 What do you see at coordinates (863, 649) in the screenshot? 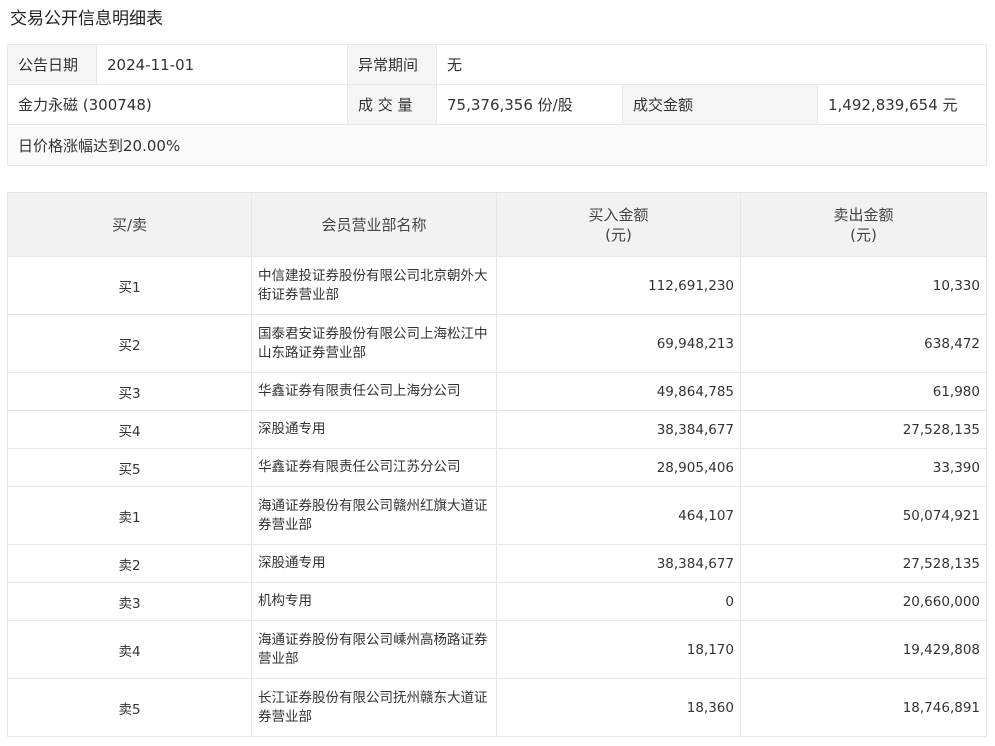
I see `sell-amount-cell: 19,429,808` at bounding box center [863, 649].